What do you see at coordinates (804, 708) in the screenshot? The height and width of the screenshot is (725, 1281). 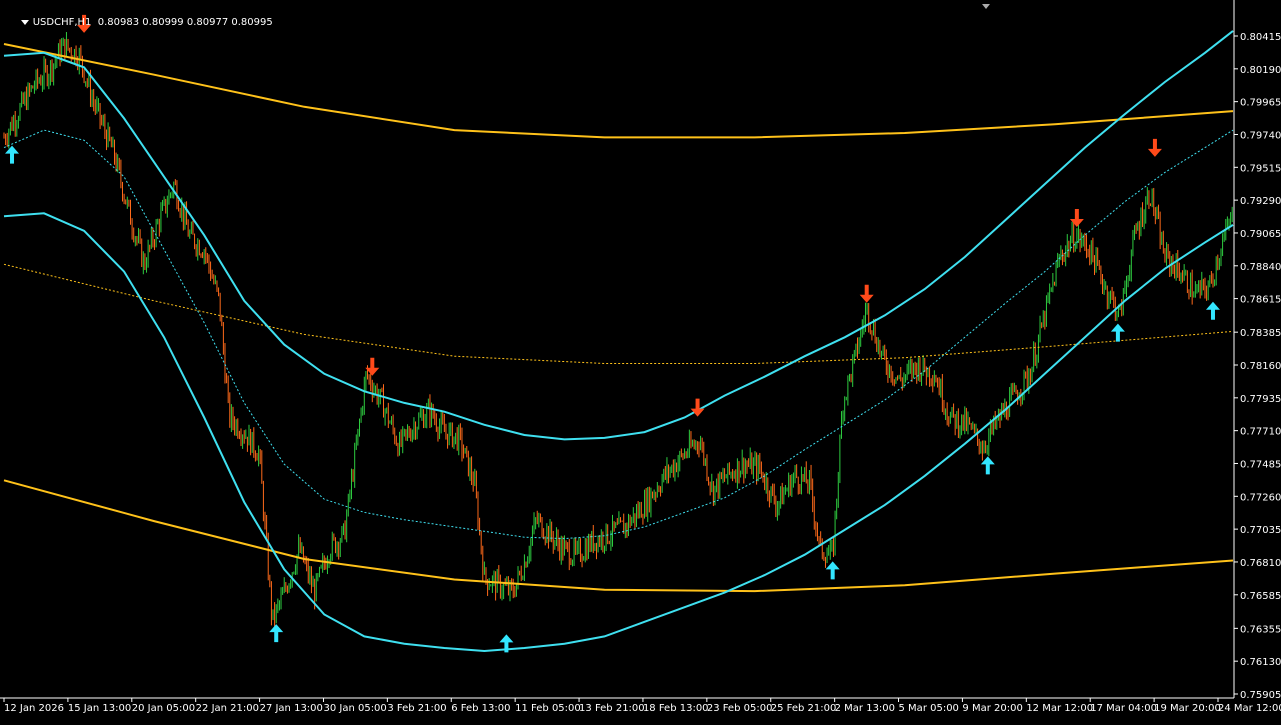 I see `time-tick-label: 25 Feb 21:00` at bounding box center [804, 708].